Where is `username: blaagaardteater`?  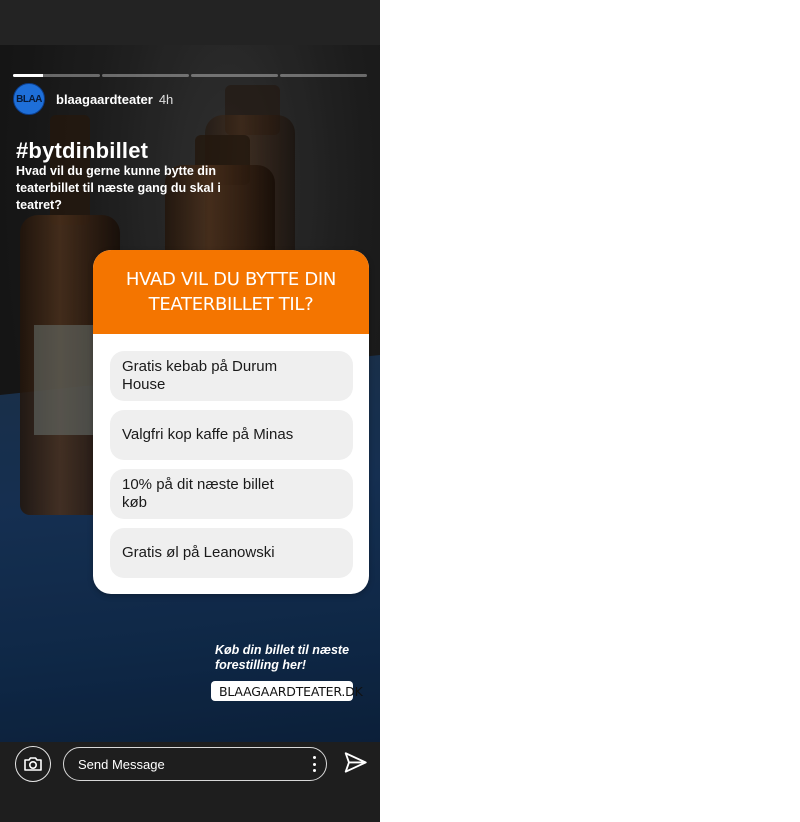 username: blaagaardteater is located at coordinates (104, 99).